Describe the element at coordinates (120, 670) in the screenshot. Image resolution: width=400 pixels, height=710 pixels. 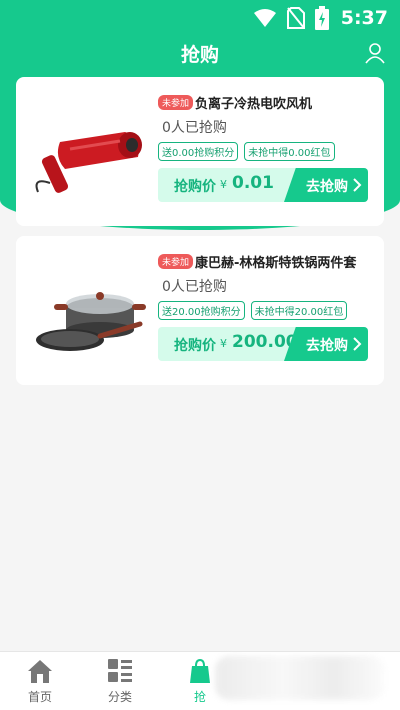
I see `category-icon` at that location.